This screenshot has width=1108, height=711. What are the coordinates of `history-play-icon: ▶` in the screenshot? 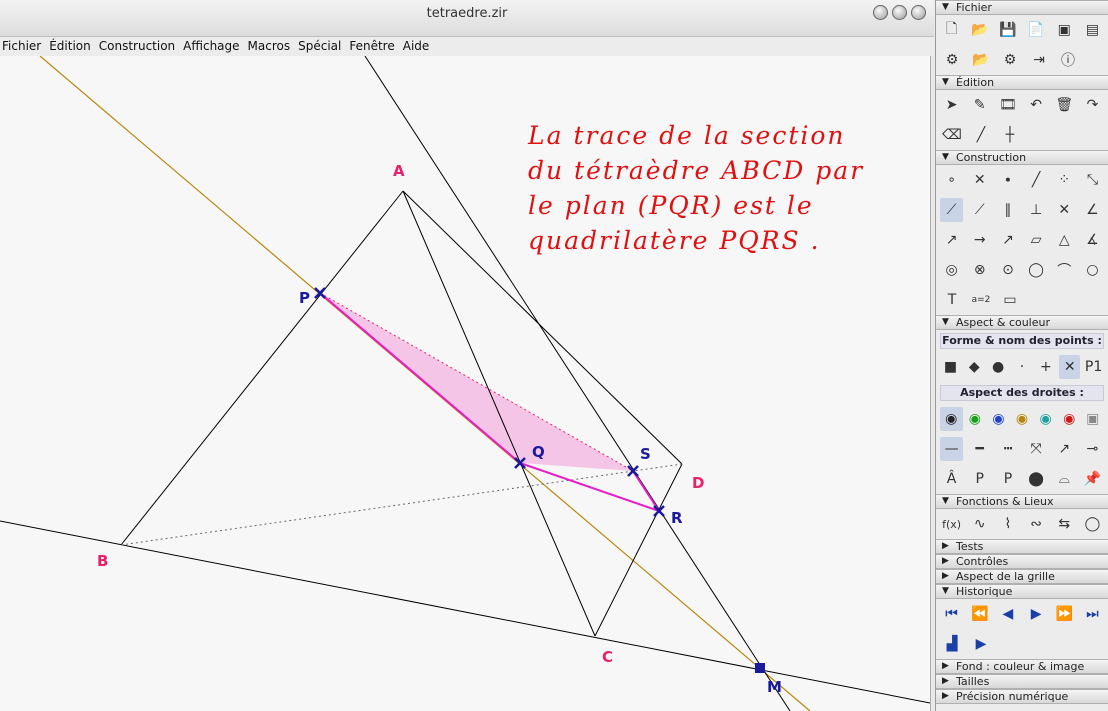 It's located at (981, 644).